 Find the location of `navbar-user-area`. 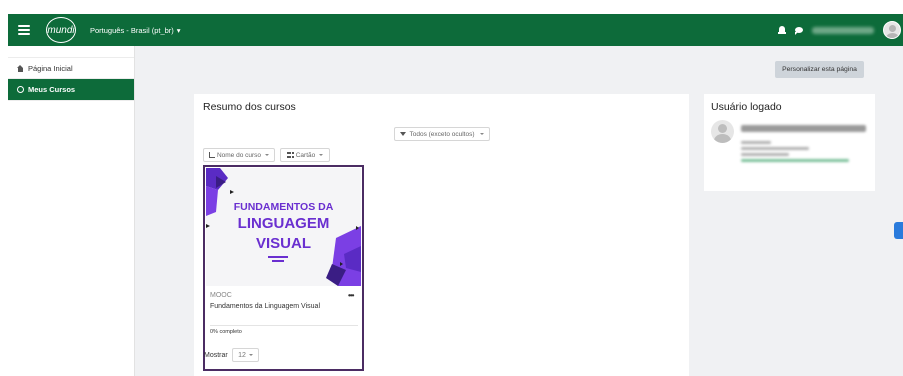

navbar-user-area is located at coordinates (839, 30).